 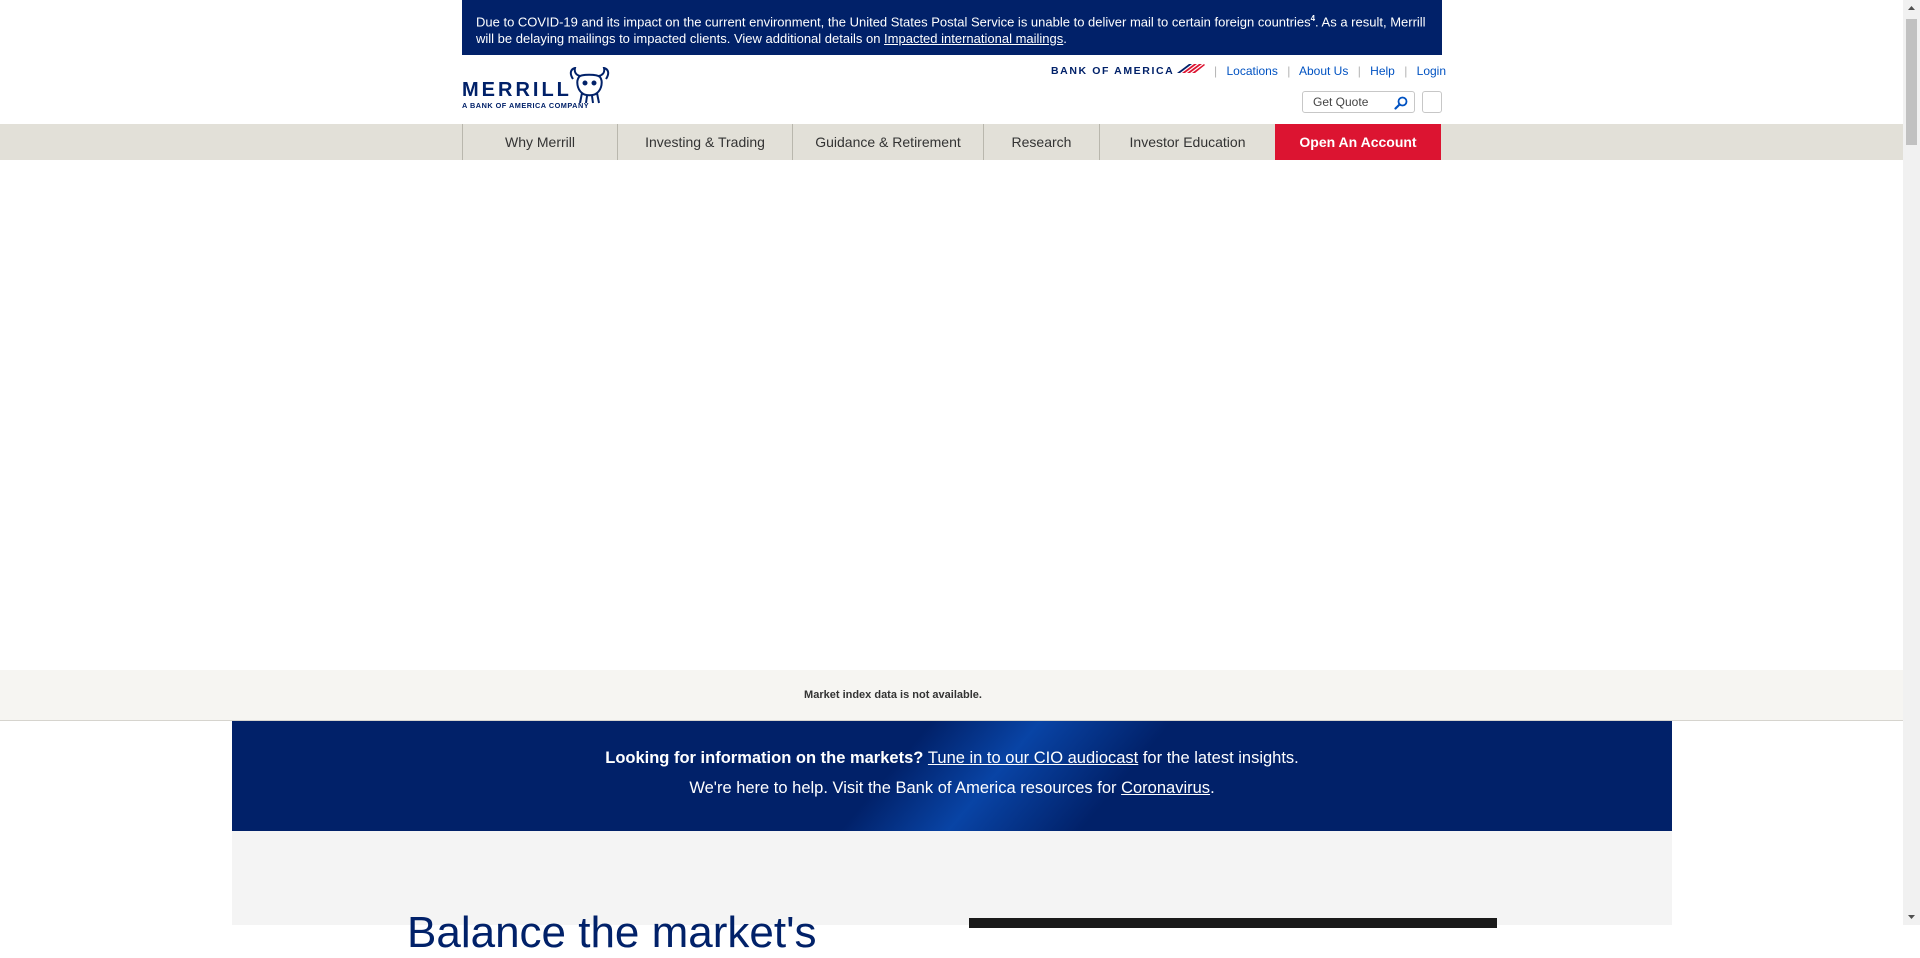 I want to click on merrill-logo: MERRILL A BANK OF AMERICA COMPANY, so click(x=538, y=89).